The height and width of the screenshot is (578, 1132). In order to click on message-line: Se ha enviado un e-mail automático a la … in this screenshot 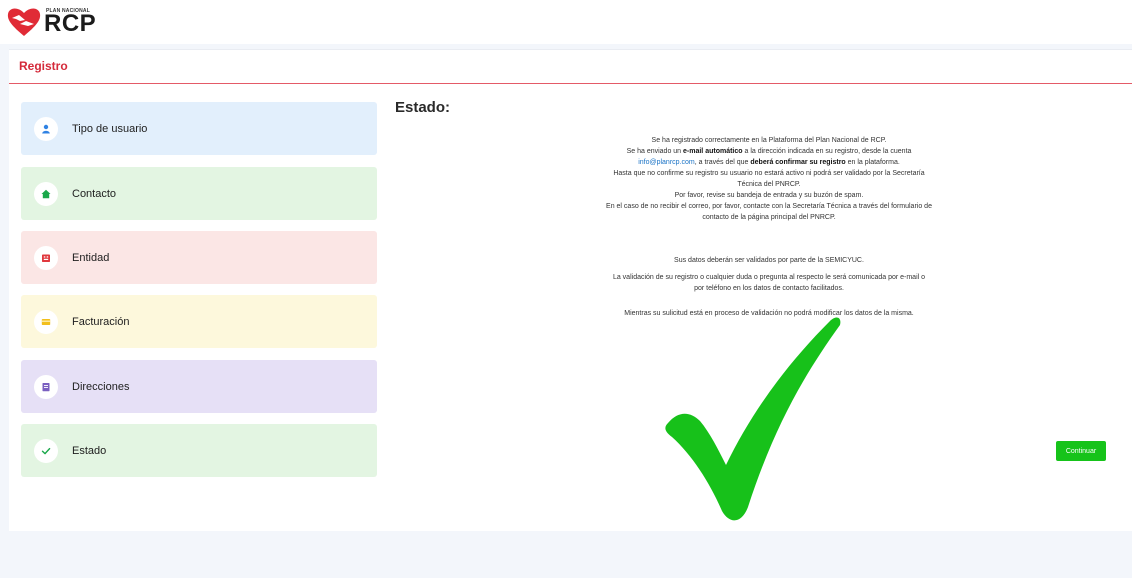, I will do `click(769, 151)`.